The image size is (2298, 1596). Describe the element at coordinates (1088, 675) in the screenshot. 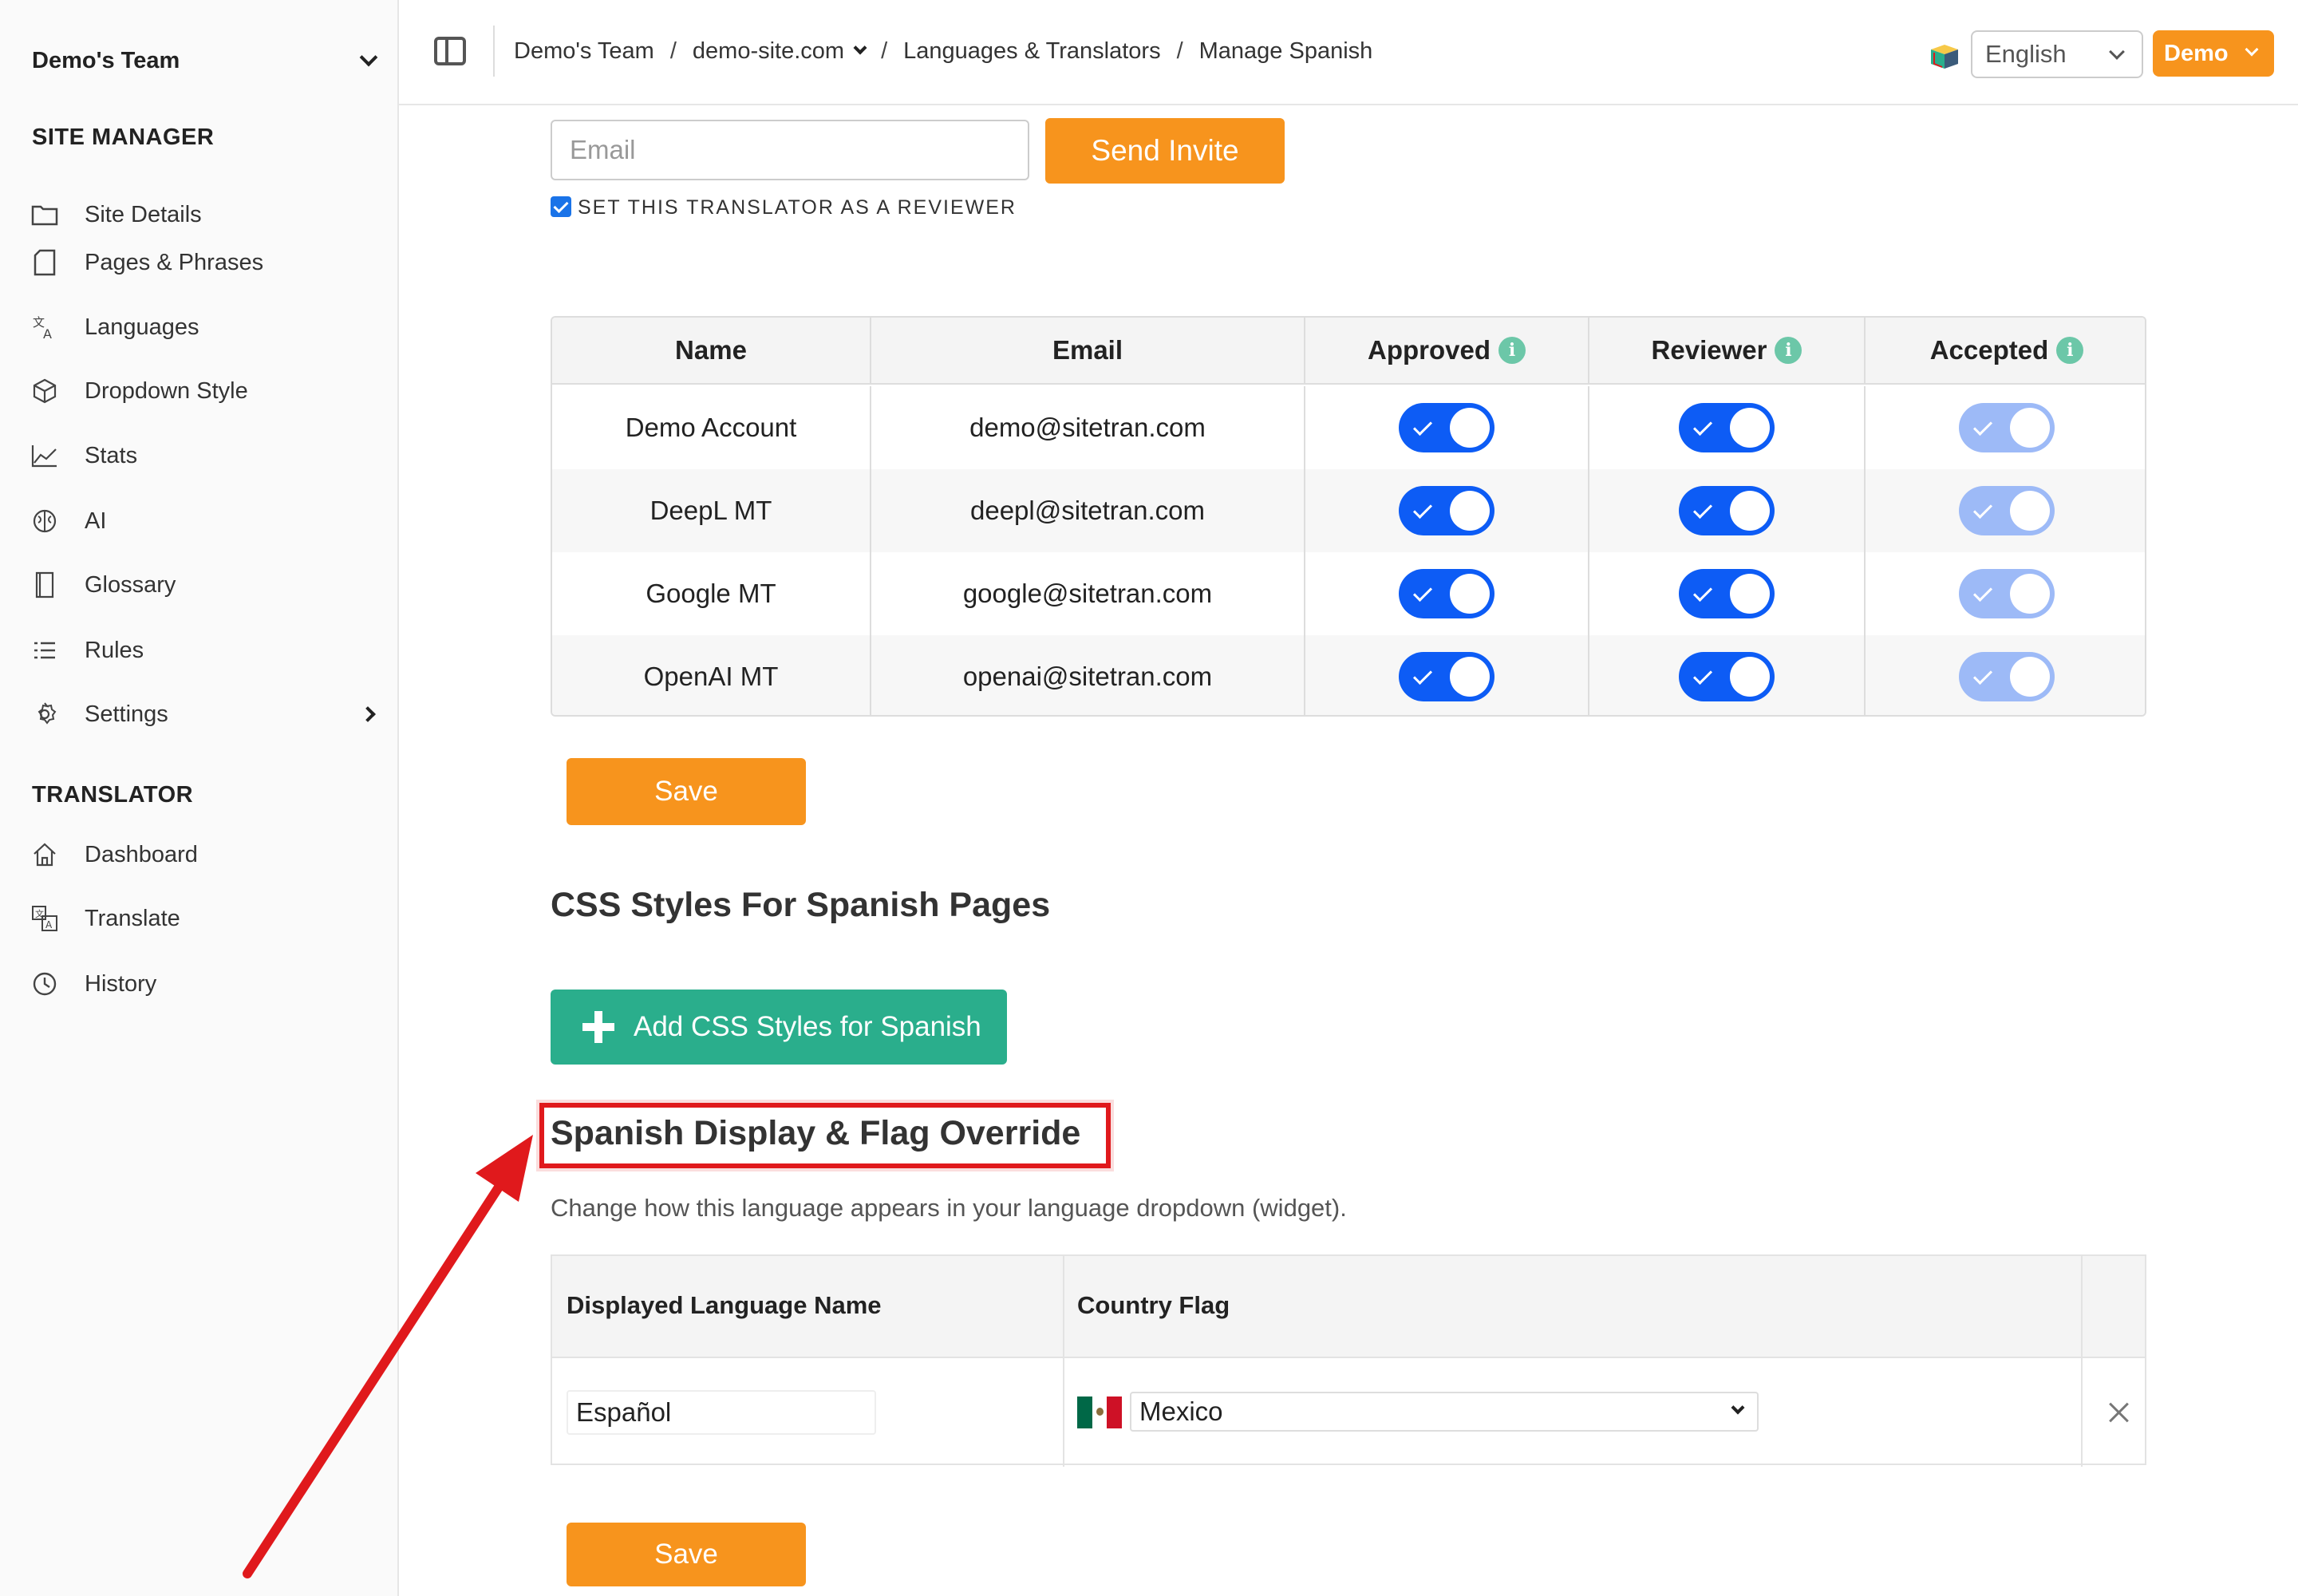

I see `cell-email: openai@sitetran.com` at that location.